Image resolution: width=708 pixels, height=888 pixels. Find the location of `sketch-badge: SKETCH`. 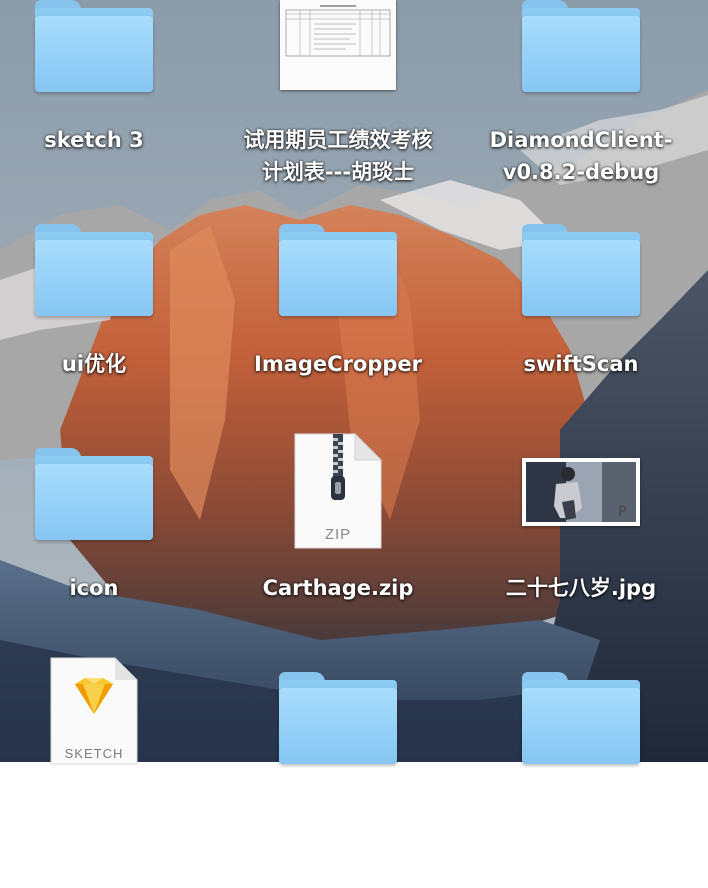

sketch-badge: SKETCH is located at coordinates (94, 753).